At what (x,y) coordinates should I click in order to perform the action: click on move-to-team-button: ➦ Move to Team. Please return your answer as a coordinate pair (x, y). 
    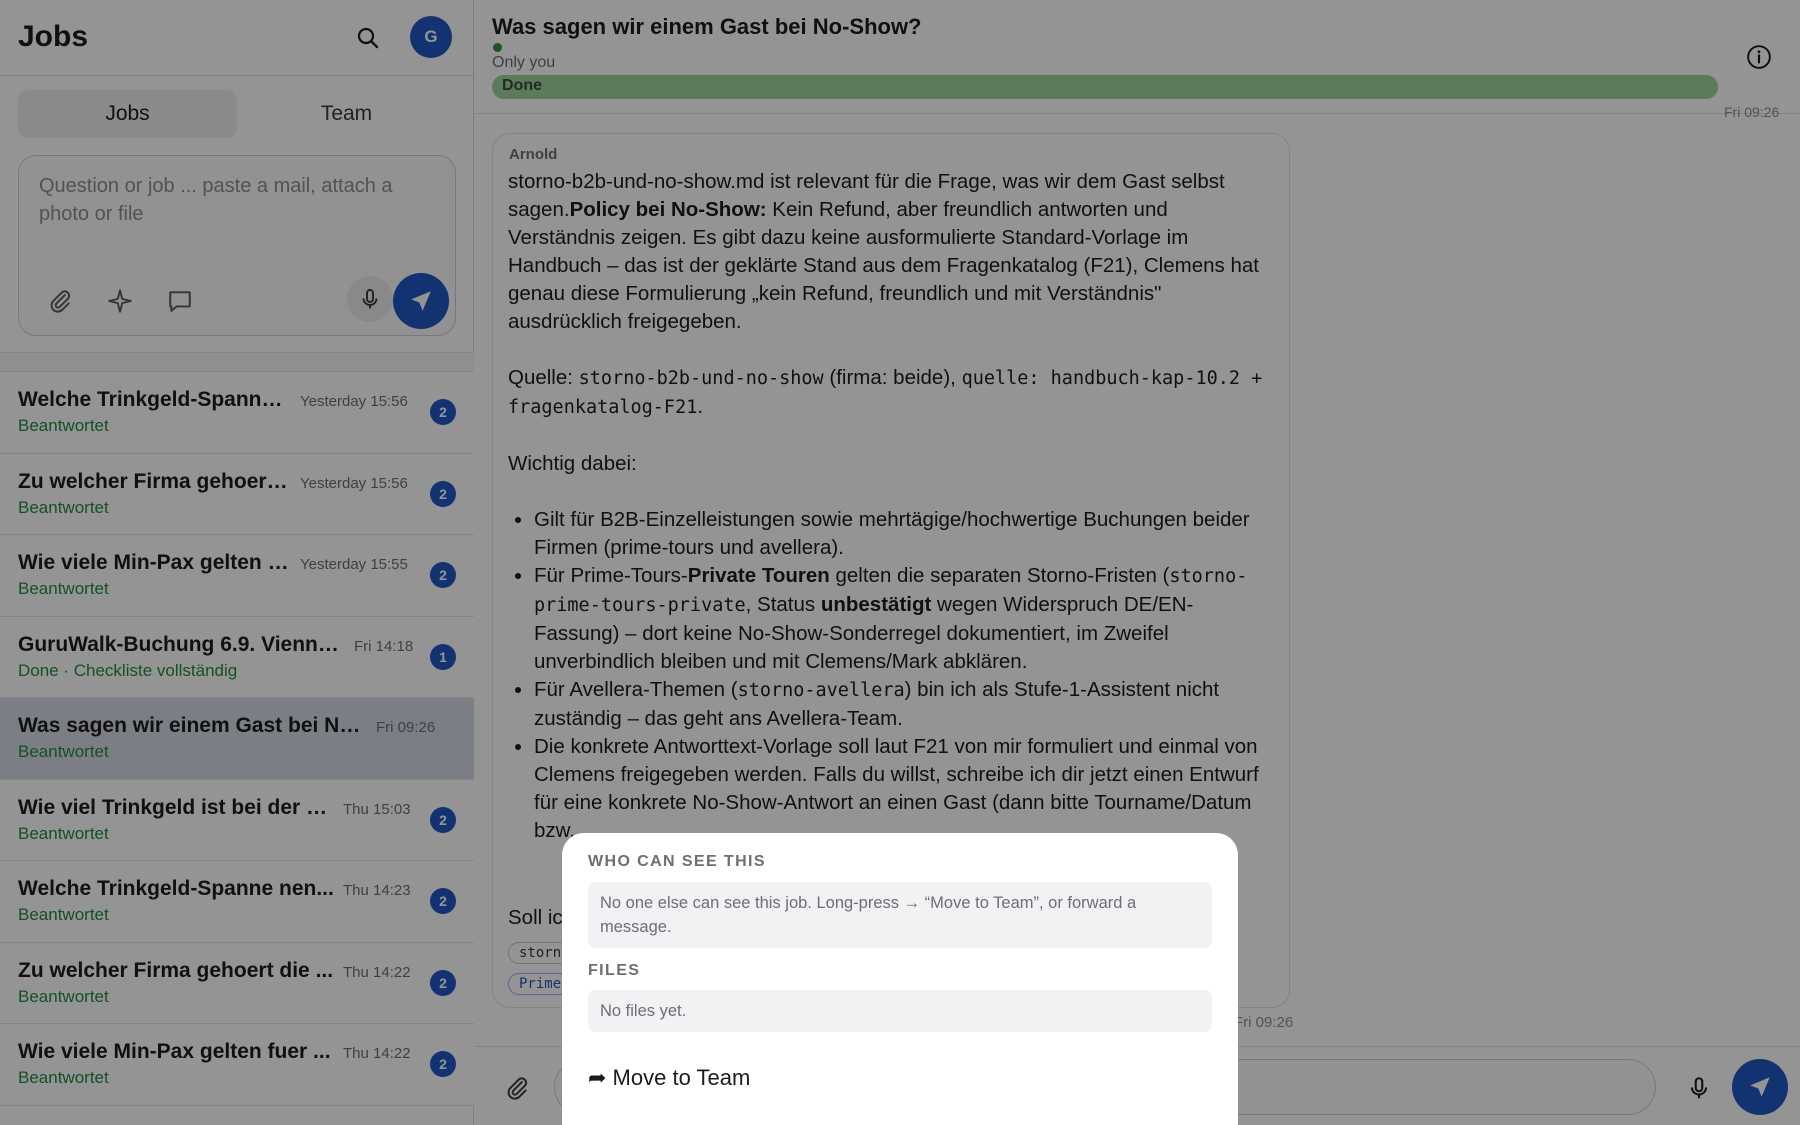
    Looking at the image, I should click on (669, 1078).